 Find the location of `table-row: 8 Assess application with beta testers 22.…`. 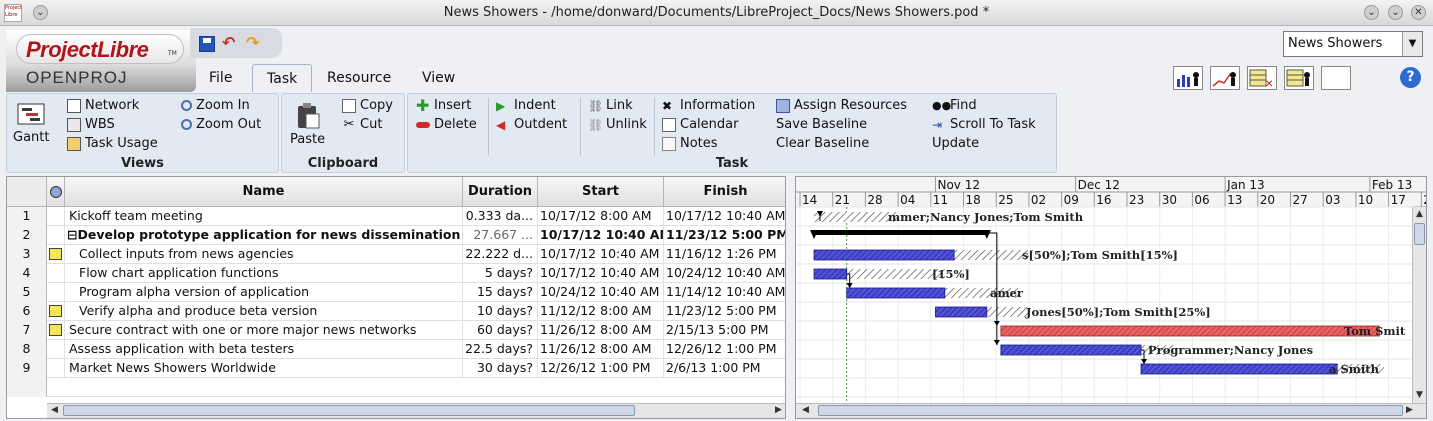

table-row: 8 Assess application with beta testers 22.… is located at coordinates (396, 349).